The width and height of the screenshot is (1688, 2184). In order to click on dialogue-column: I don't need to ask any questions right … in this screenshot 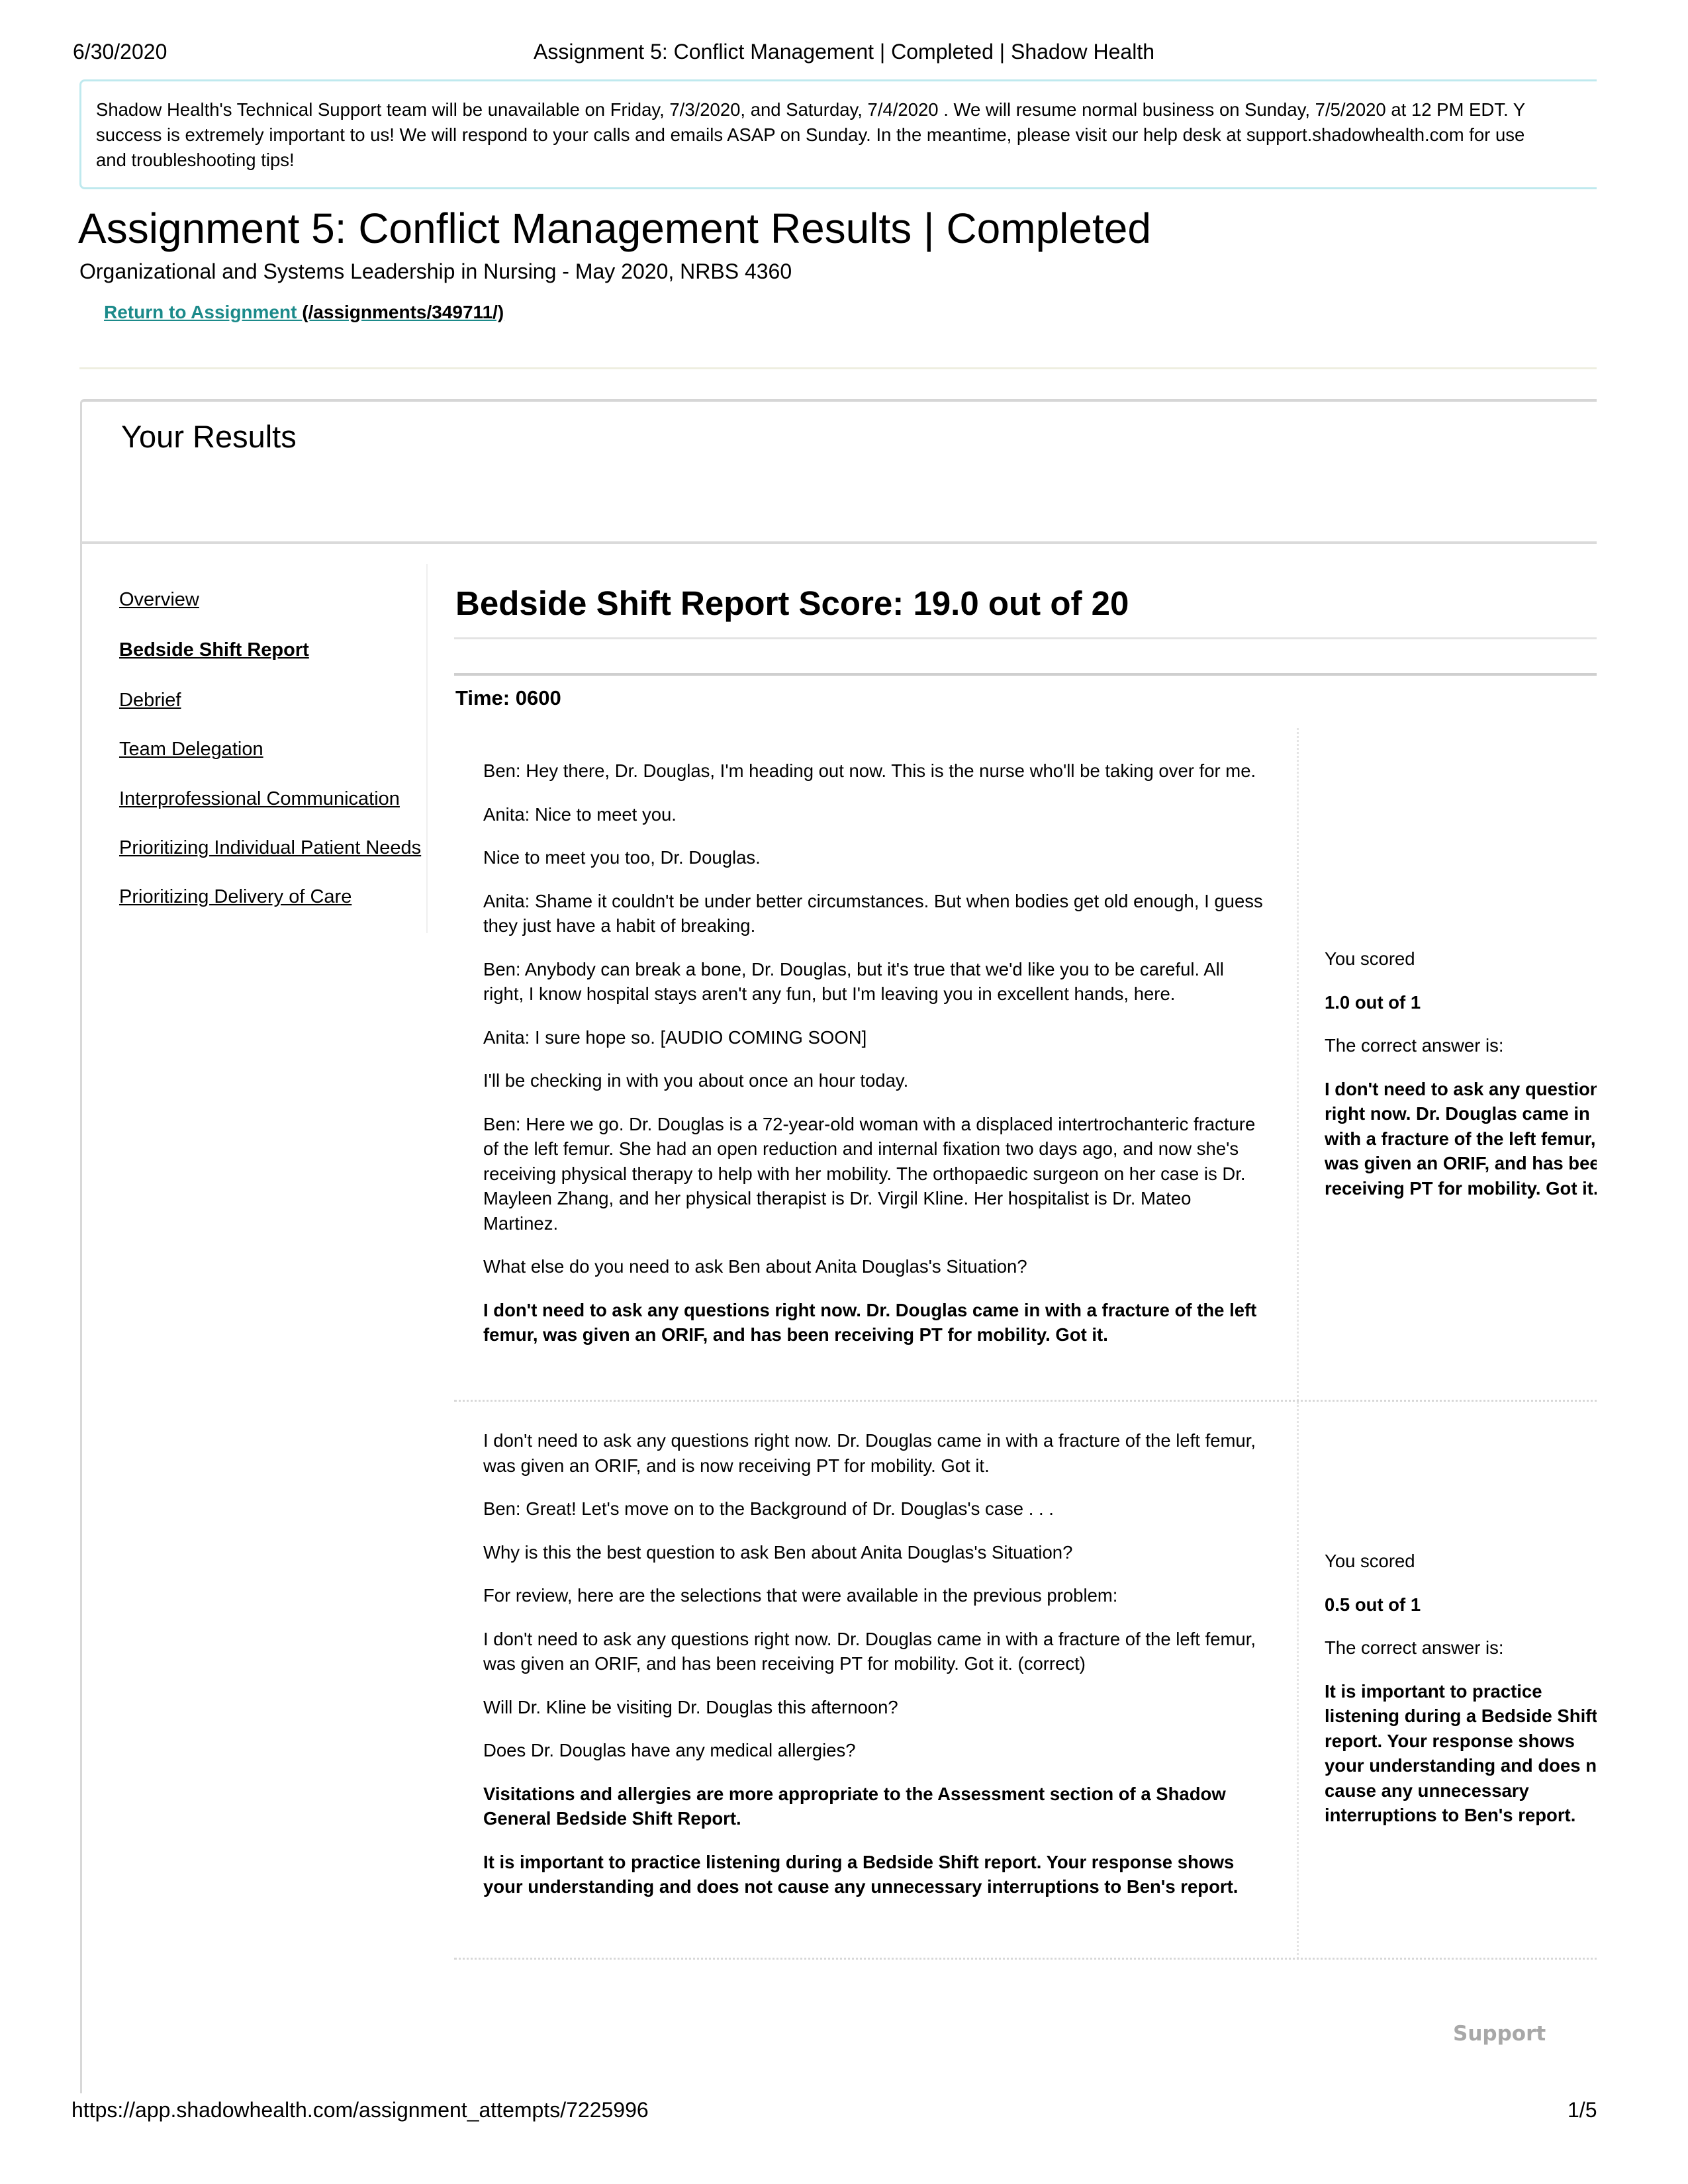, I will do `click(873, 1673)`.